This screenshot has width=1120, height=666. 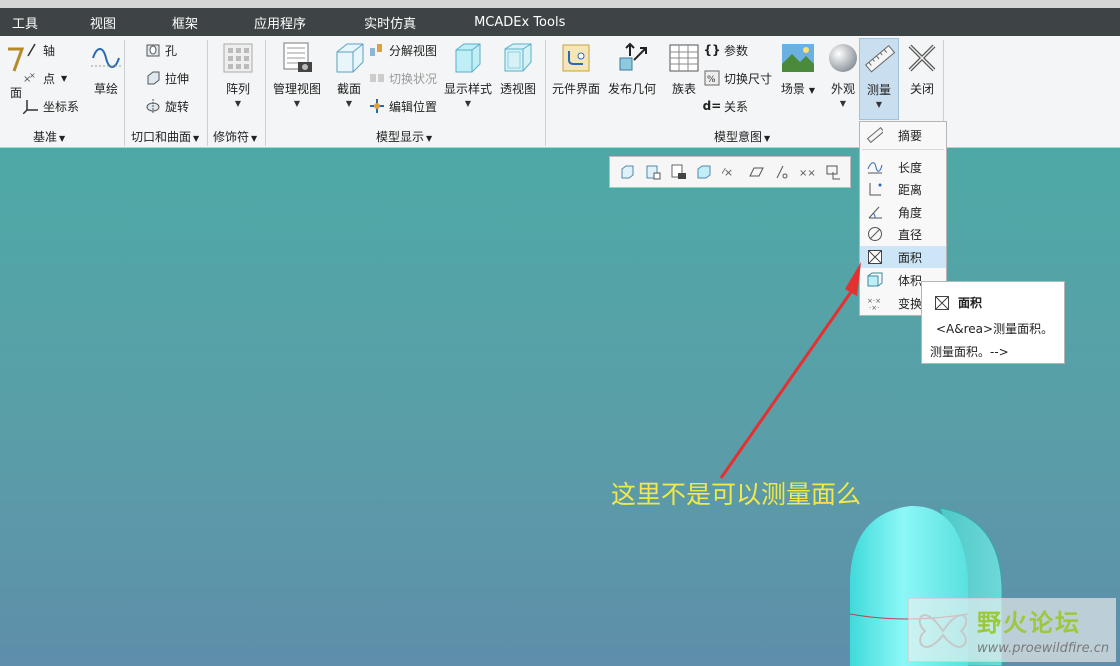 What do you see at coordinates (49, 136) in the screenshot?
I see `datum-group-label: 基准 ▼` at bounding box center [49, 136].